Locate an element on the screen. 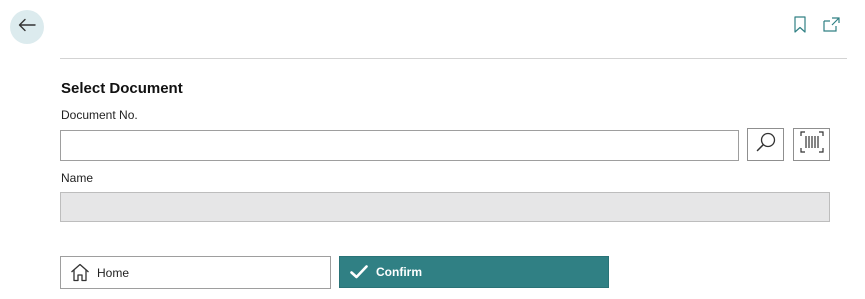  bookmark-icon is located at coordinates (800, 27).